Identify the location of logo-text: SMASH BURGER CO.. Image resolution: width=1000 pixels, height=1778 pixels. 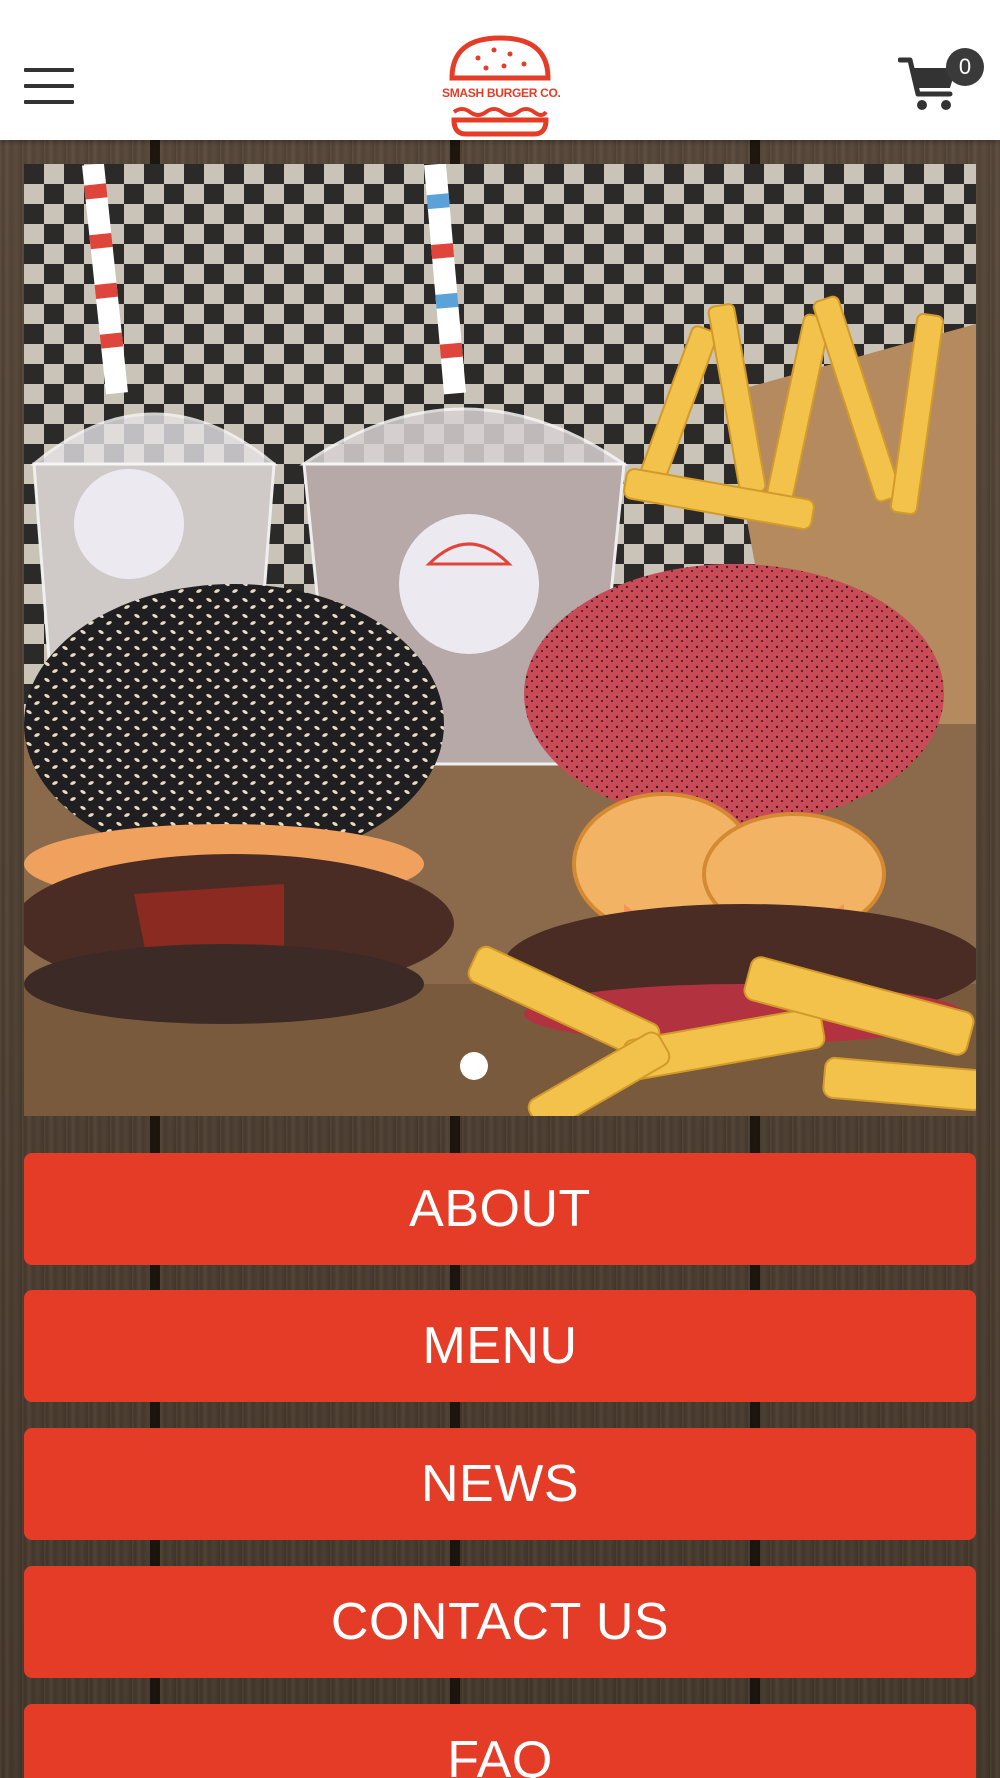
(501, 93).